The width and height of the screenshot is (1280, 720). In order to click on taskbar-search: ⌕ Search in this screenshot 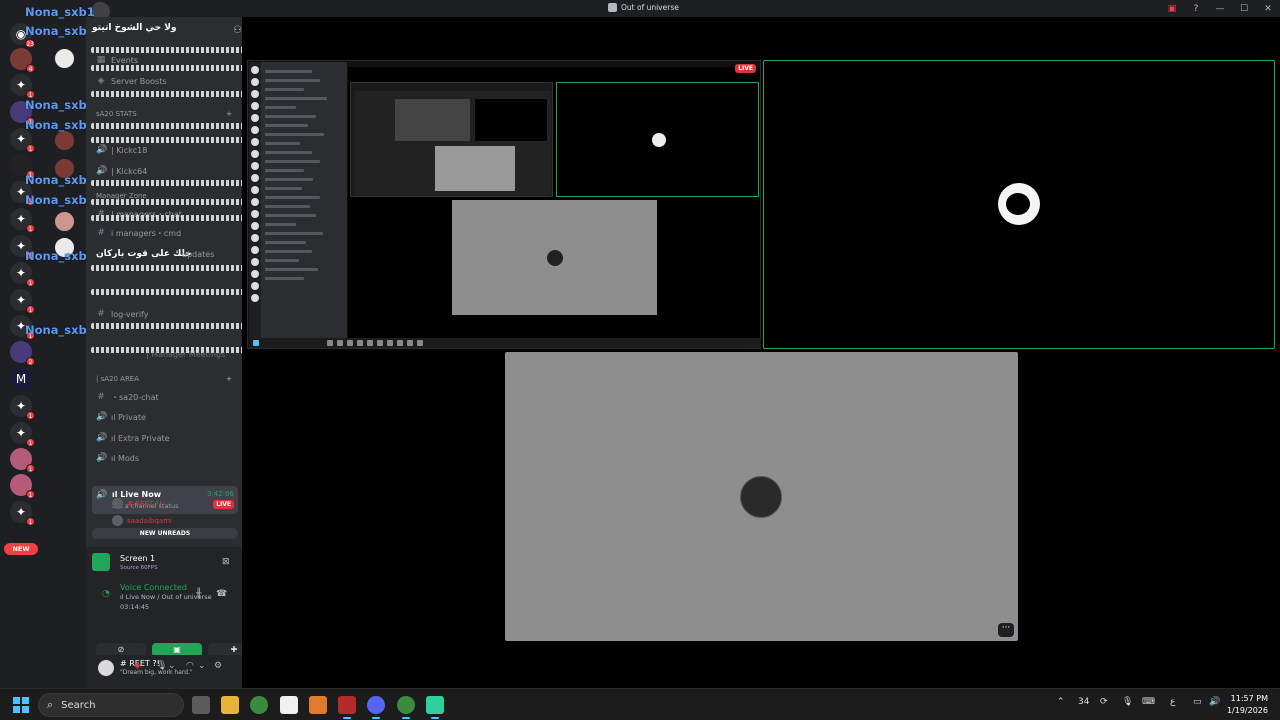, I will do `click(111, 705)`.